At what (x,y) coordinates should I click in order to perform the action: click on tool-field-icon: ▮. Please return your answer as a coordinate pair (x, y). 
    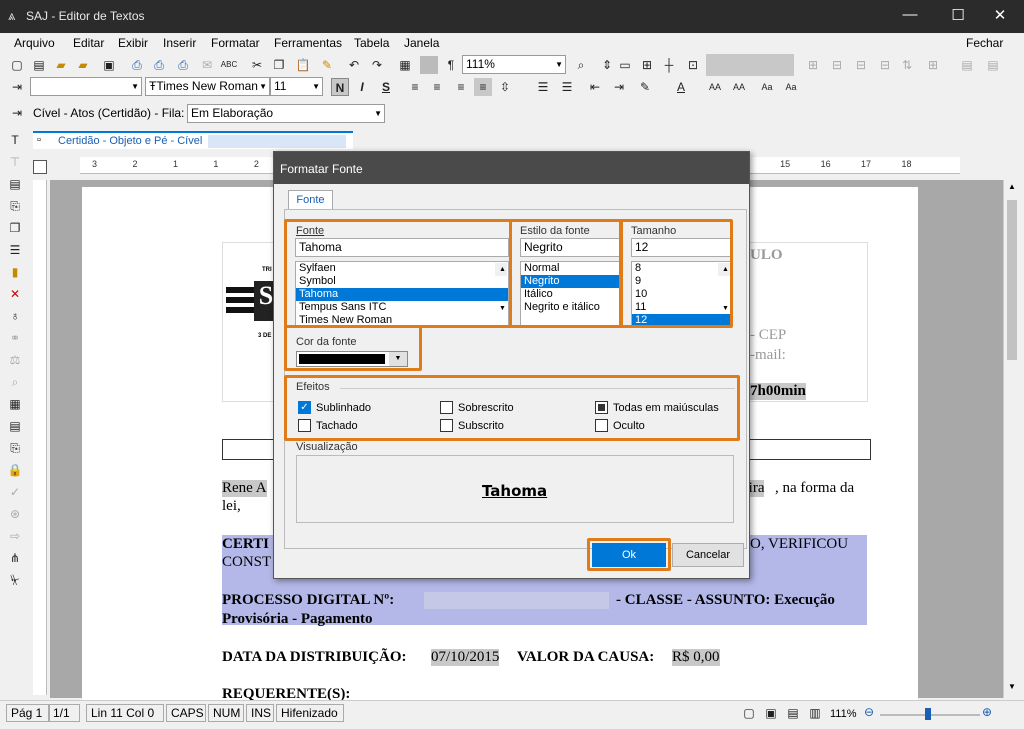
    Looking at the image, I should click on (15, 272).